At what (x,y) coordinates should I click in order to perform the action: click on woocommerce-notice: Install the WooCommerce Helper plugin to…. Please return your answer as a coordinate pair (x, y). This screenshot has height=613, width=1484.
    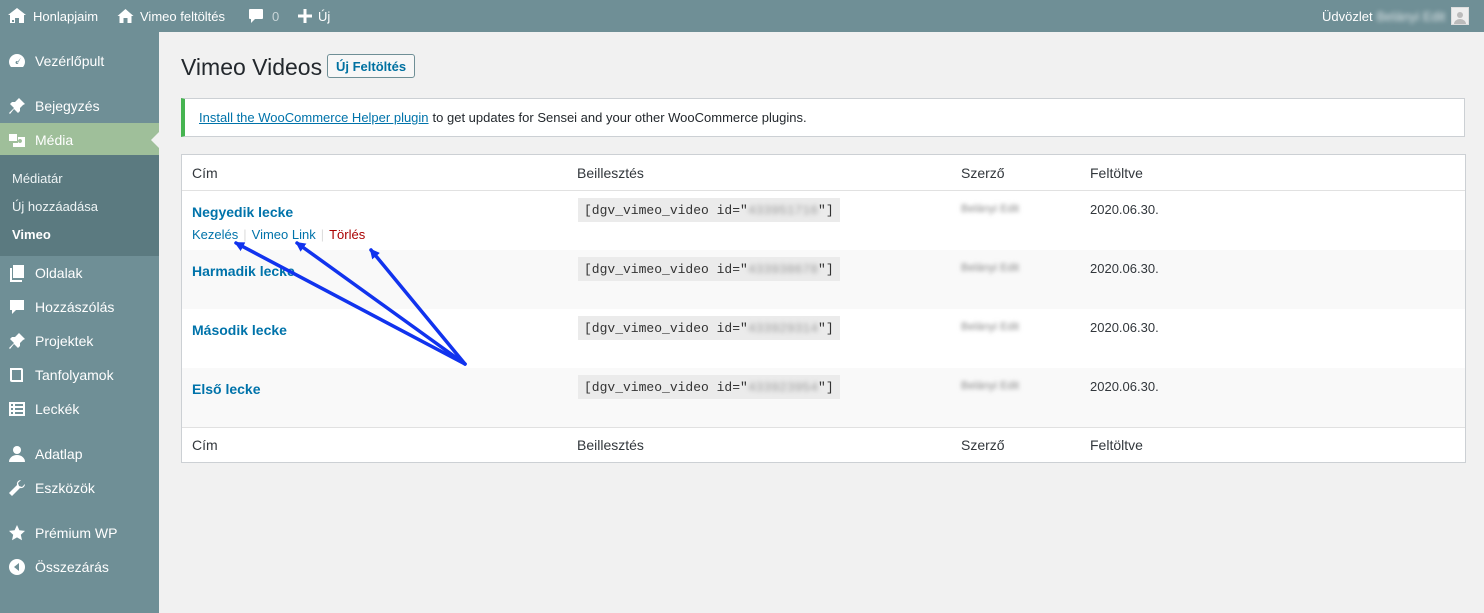
    Looking at the image, I should click on (823, 117).